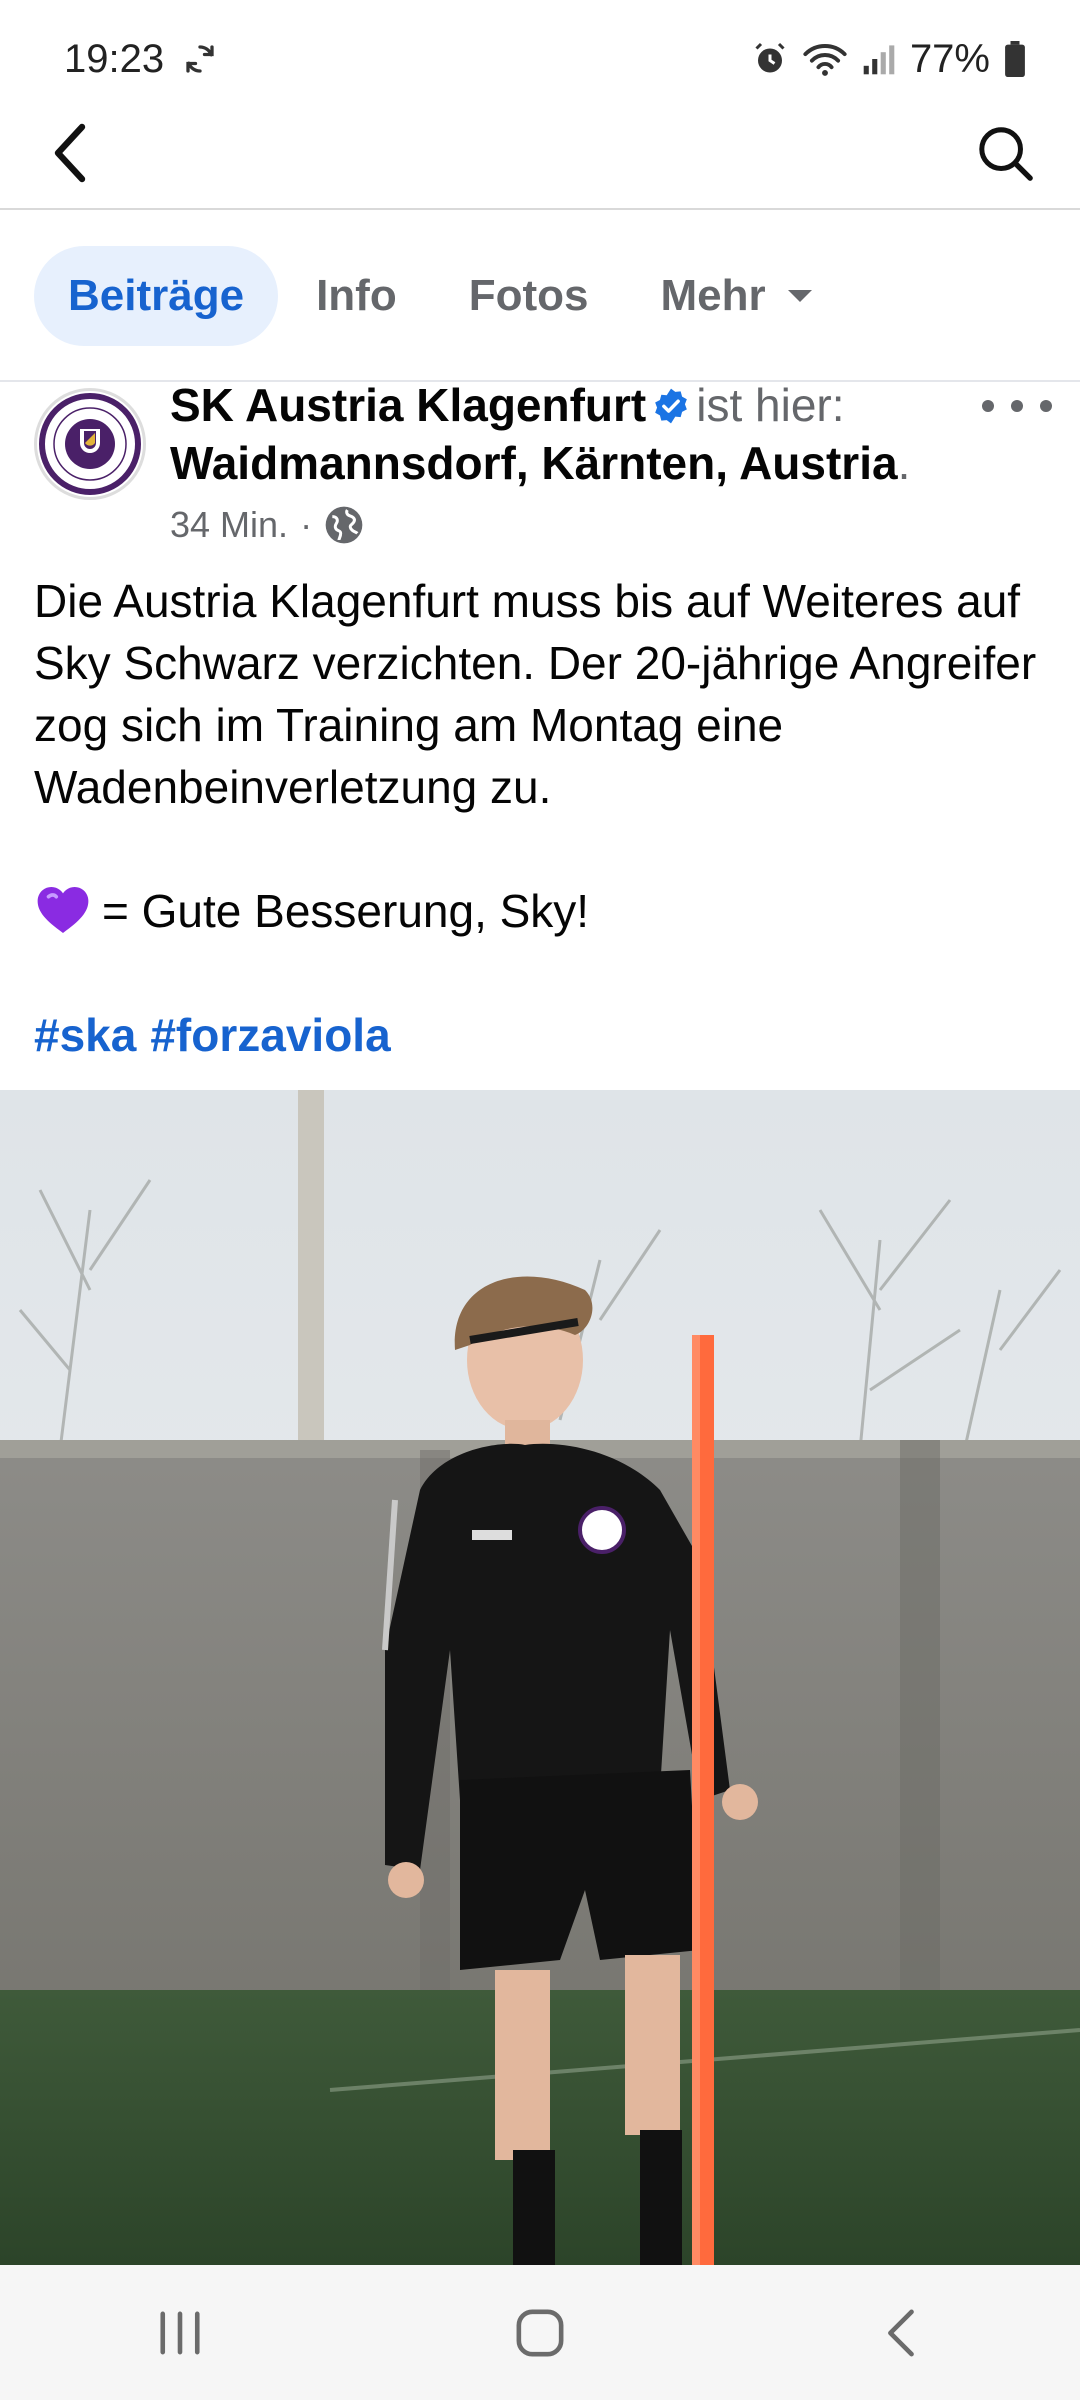 The image size is (1080, 2400). What do you see at coordinates (540, 59) in the screenshot?
I see `status-bar: 19:23 77%` at bounding box center [540, 59].